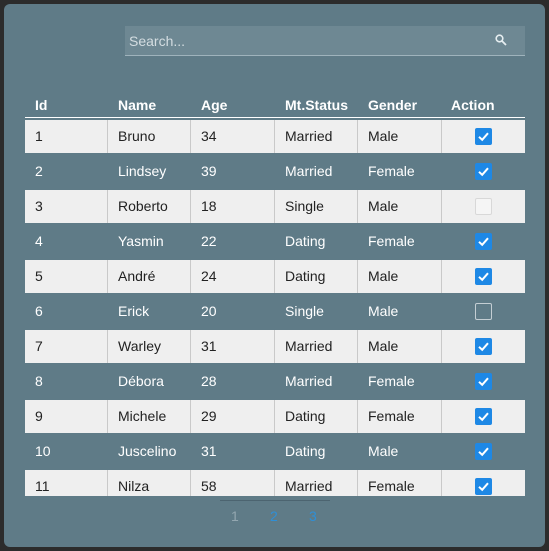  What do you see at coordinates (39, 311) in the screenshot?
I see `cell-id: 6` at bounding box center [39, 311].